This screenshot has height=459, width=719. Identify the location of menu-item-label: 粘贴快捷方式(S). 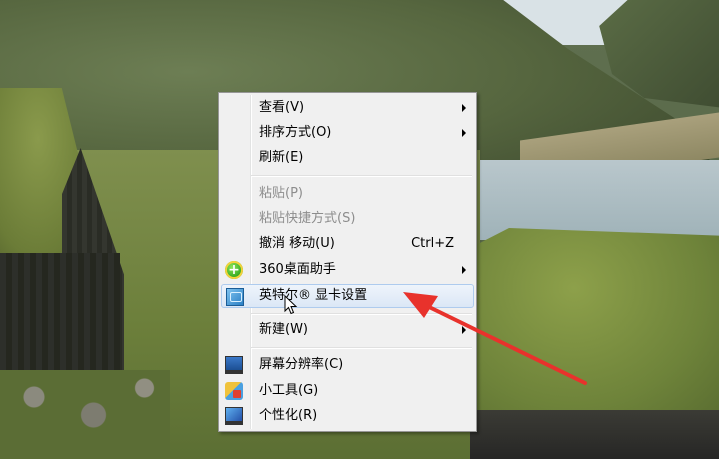
(307, 218).